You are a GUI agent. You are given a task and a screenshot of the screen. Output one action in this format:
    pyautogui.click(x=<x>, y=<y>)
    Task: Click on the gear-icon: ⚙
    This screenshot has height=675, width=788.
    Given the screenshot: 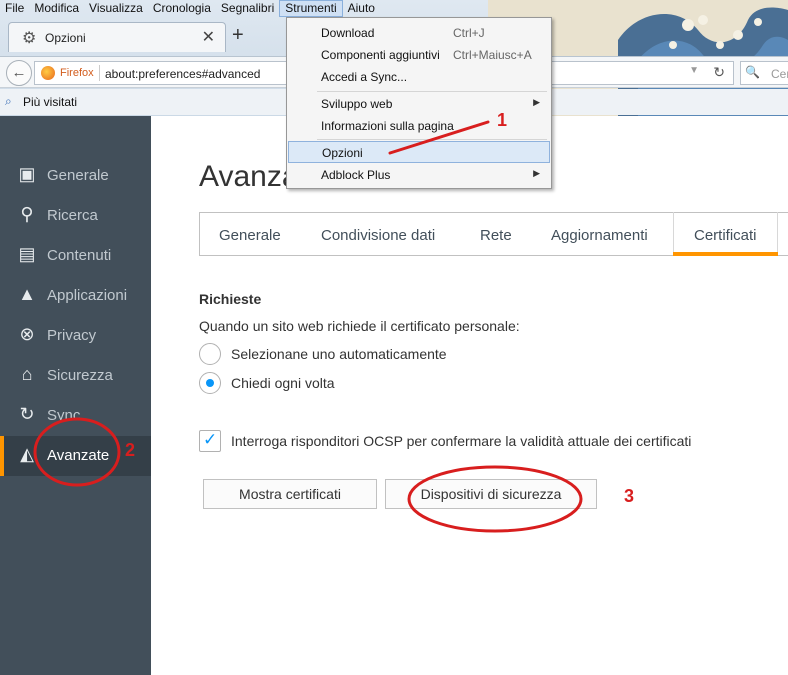 What is the action you would take?
    pyautogui.click(x=29, y=38)
    